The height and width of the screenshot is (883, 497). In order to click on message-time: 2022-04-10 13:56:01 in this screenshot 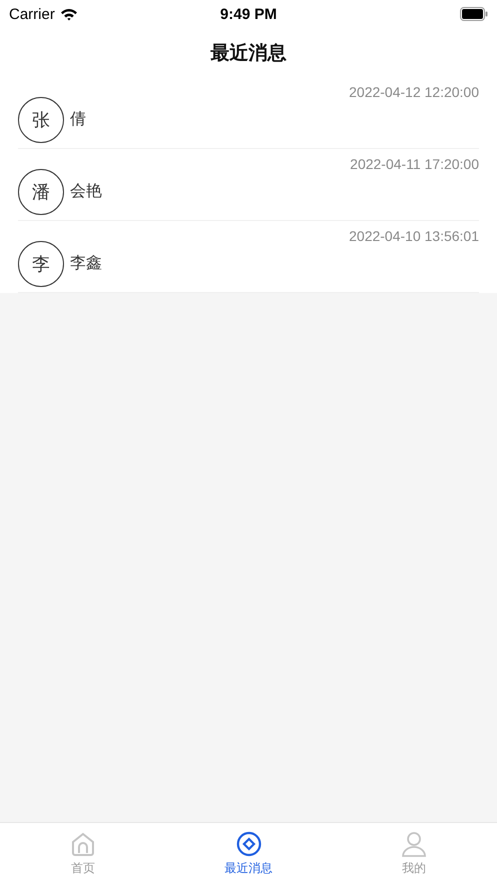, I will do `click(414, 236)`.